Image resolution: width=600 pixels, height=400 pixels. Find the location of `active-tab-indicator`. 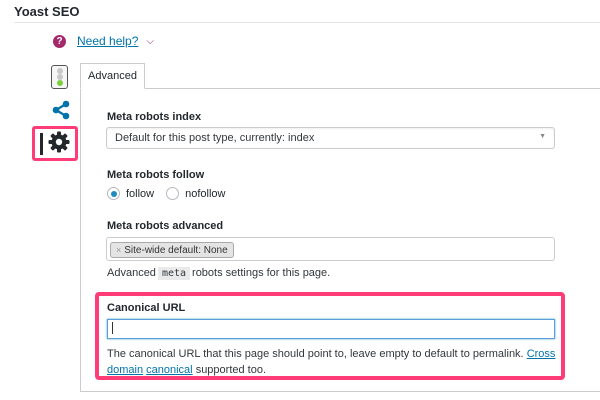

active-tab-indicator is located at coordinates (41, 143).